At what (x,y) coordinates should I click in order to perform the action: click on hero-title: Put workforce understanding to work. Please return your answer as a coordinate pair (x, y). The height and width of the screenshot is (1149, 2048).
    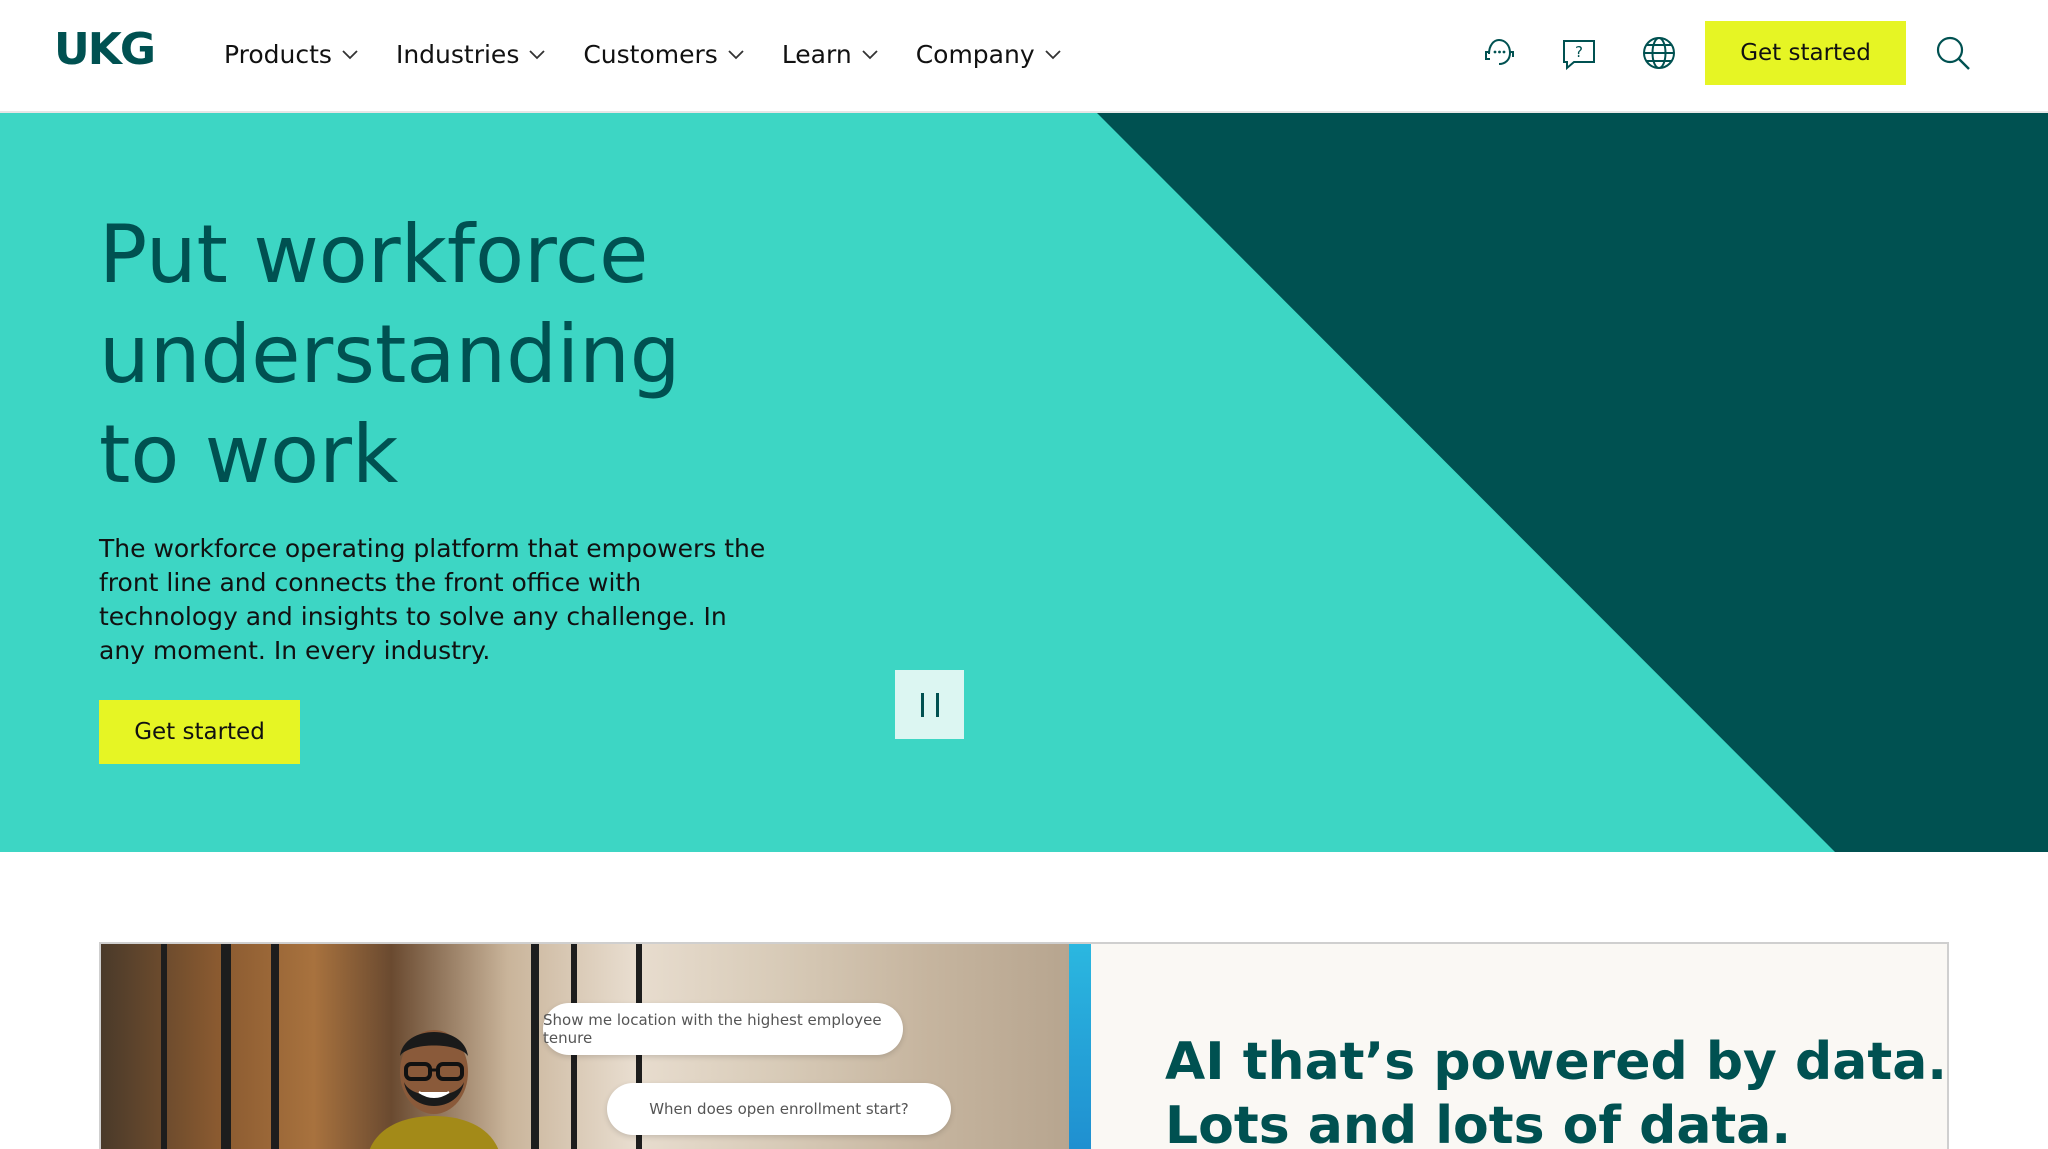
    Looking at the image, I should click on (459, 355).